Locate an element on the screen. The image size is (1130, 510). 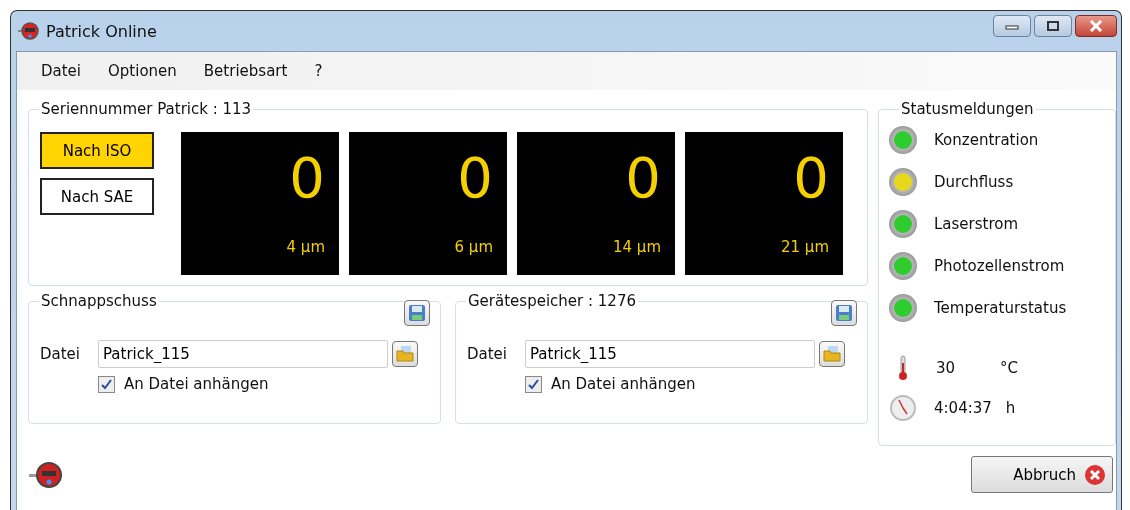
runtime-value: 4:04:37 is located at coordinates (963, 408).